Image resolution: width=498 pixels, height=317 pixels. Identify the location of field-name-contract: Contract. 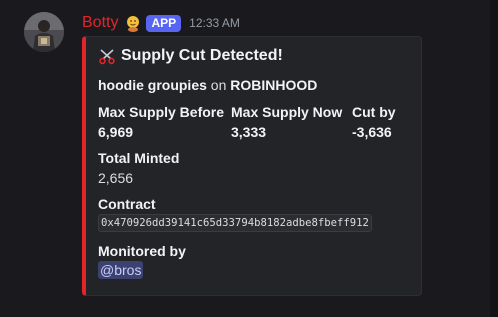
(127, 204).